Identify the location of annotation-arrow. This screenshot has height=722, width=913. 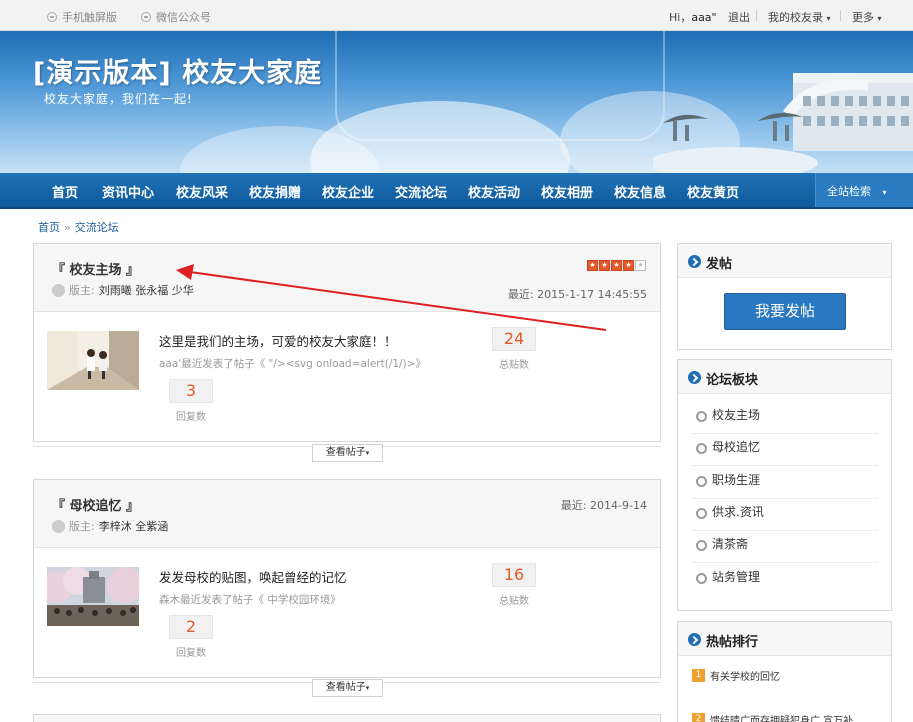
(391, 297).